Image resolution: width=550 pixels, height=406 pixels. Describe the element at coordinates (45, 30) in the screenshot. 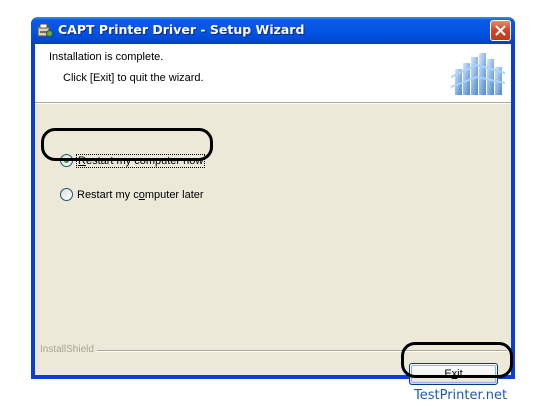

I see `setup-app-icon` at that location.